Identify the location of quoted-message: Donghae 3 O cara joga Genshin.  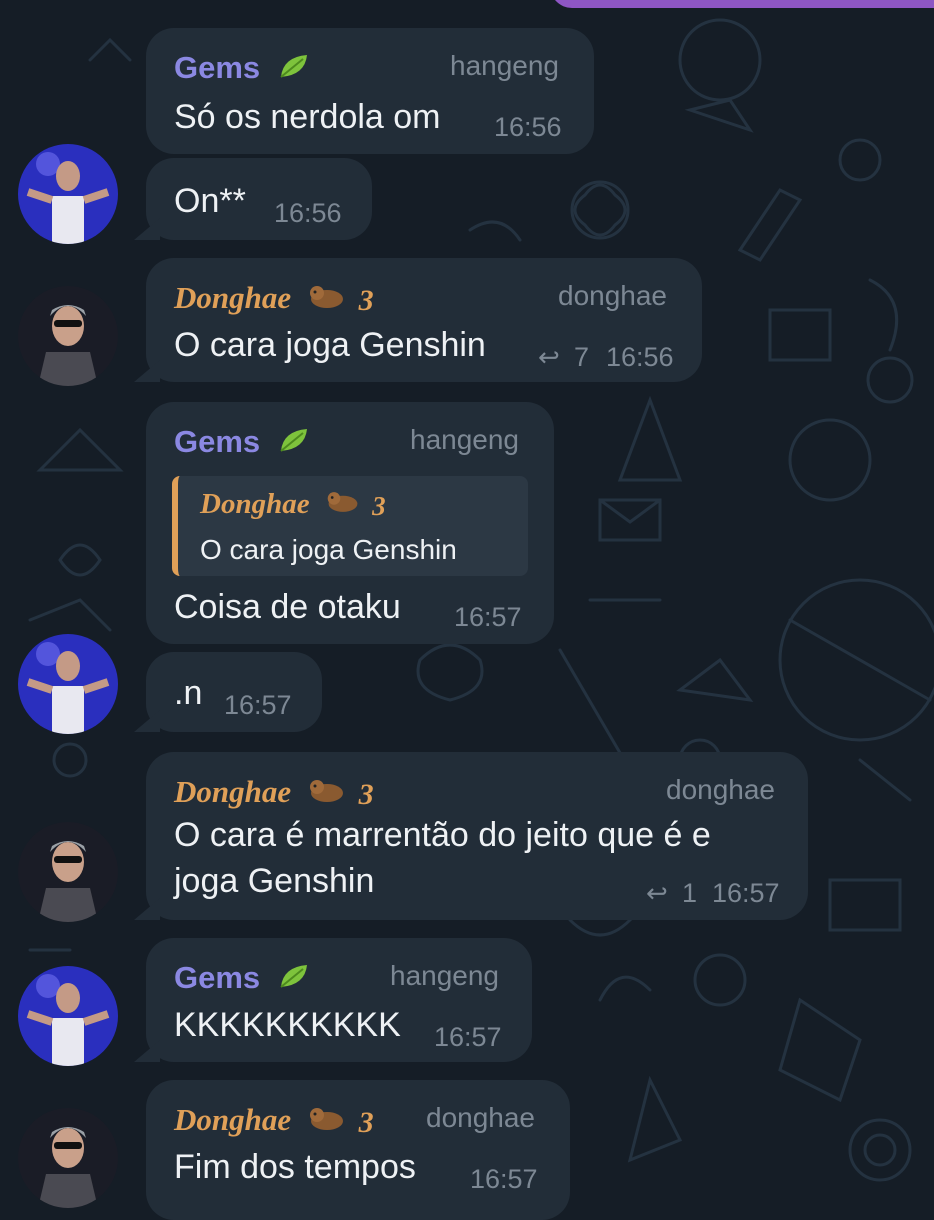
(350, 526).